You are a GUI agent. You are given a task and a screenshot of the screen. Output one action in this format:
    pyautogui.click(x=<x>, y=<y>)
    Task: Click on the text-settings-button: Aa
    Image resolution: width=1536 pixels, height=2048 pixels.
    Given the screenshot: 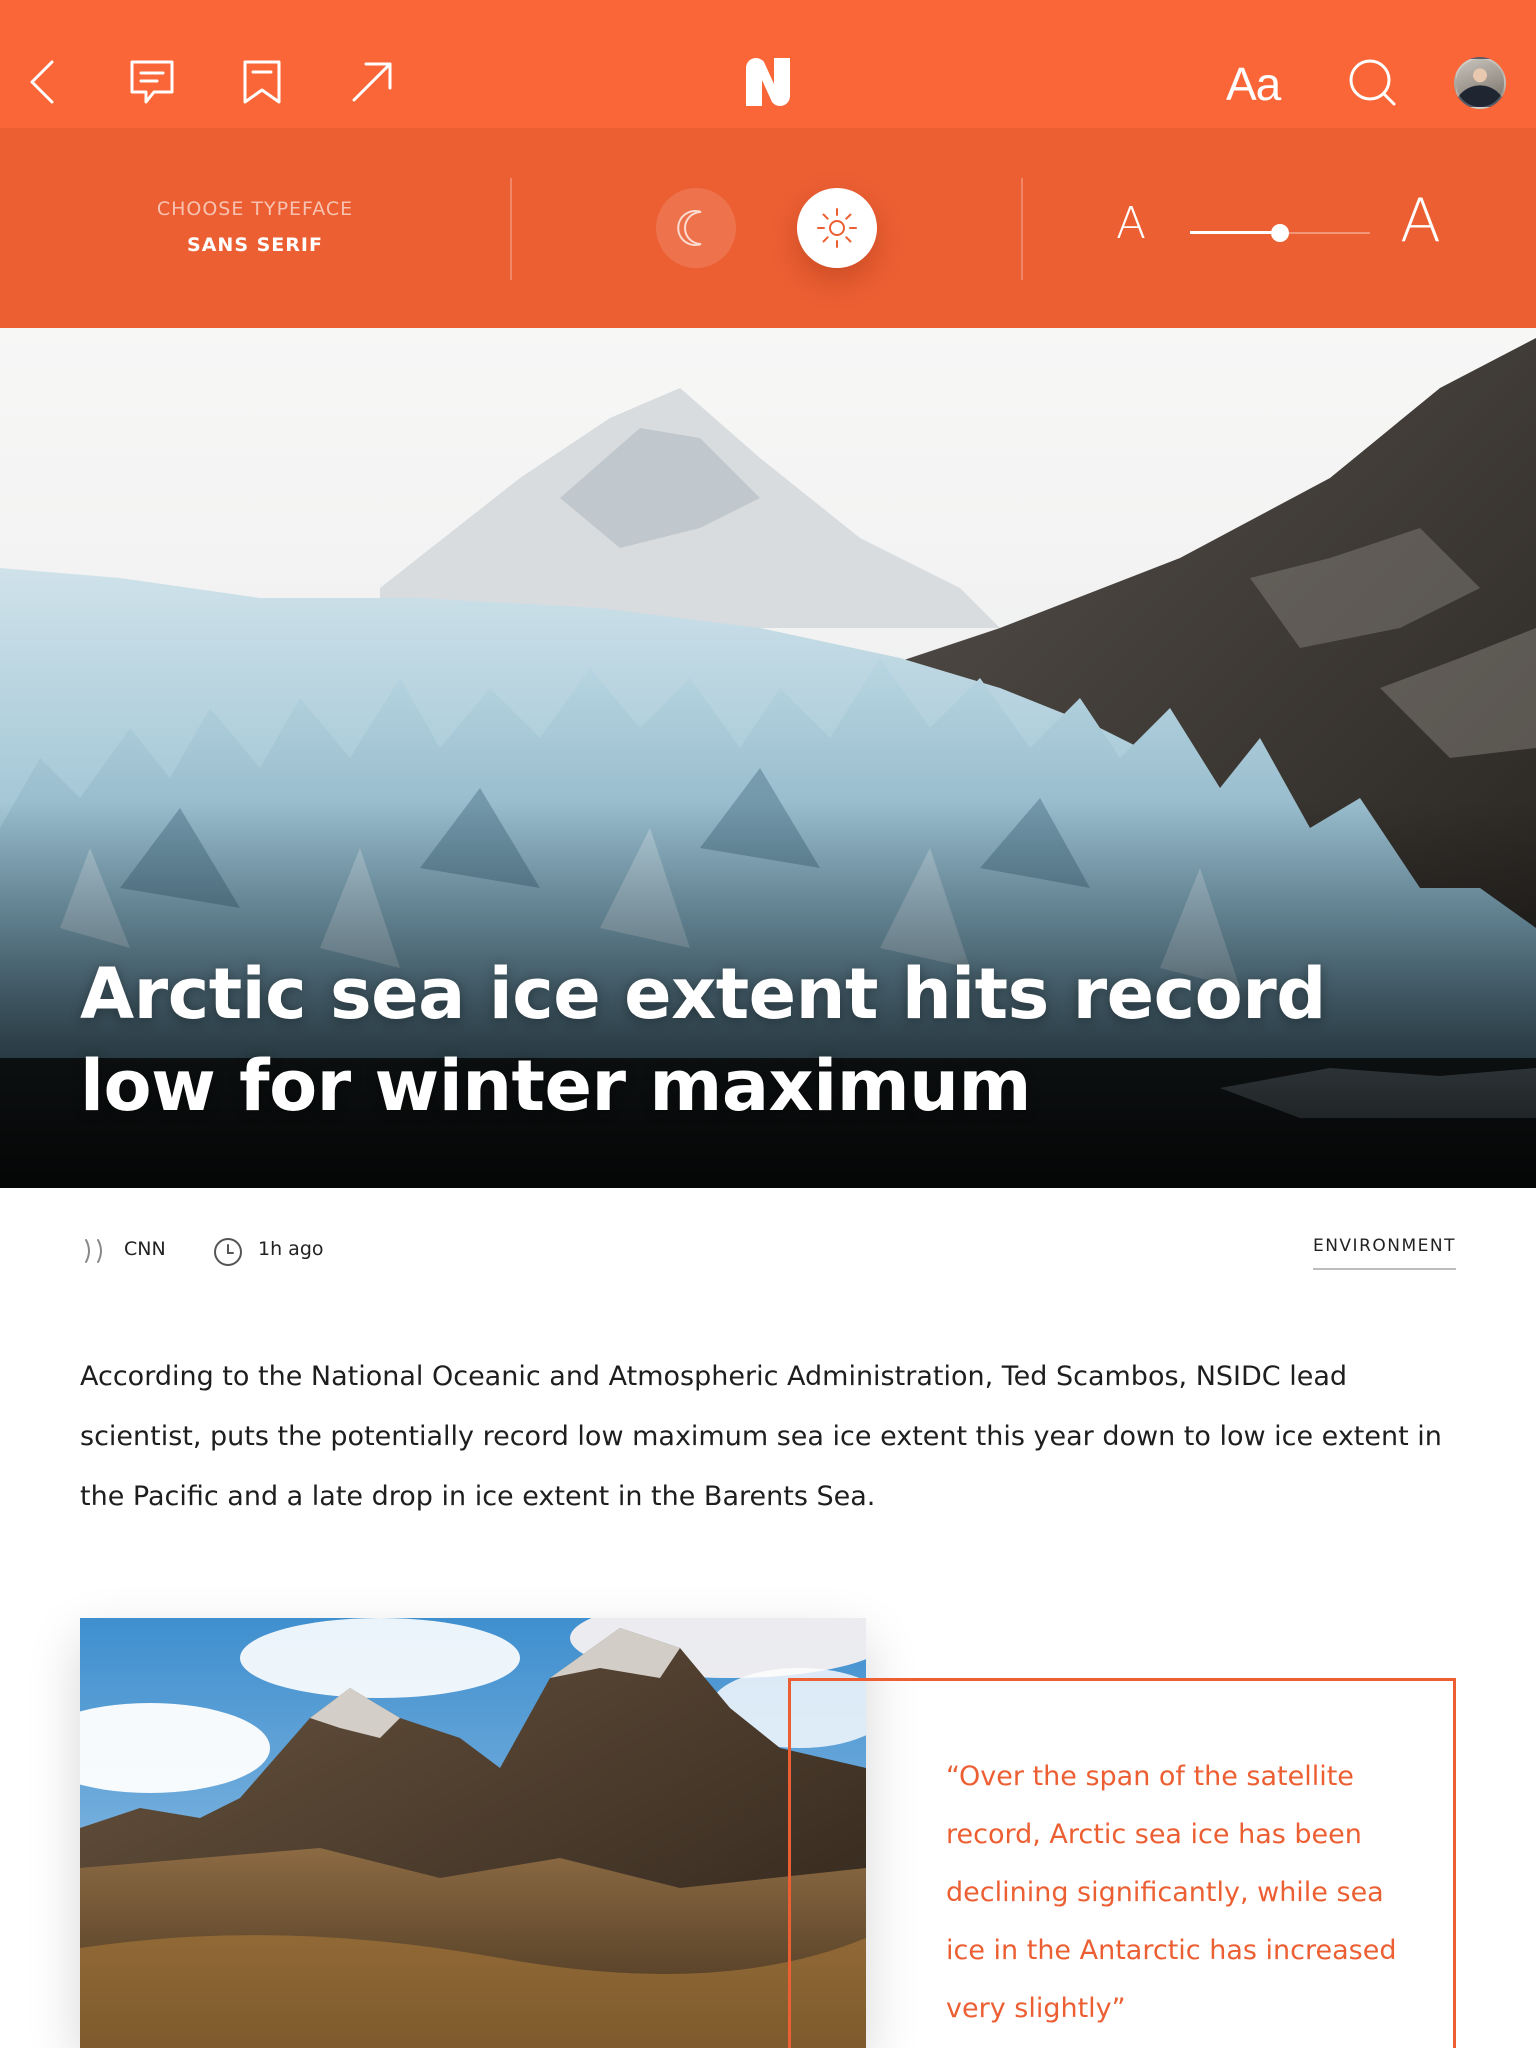 What is the action you would take?
    pyautogui.click(x=1253, y=84)
    